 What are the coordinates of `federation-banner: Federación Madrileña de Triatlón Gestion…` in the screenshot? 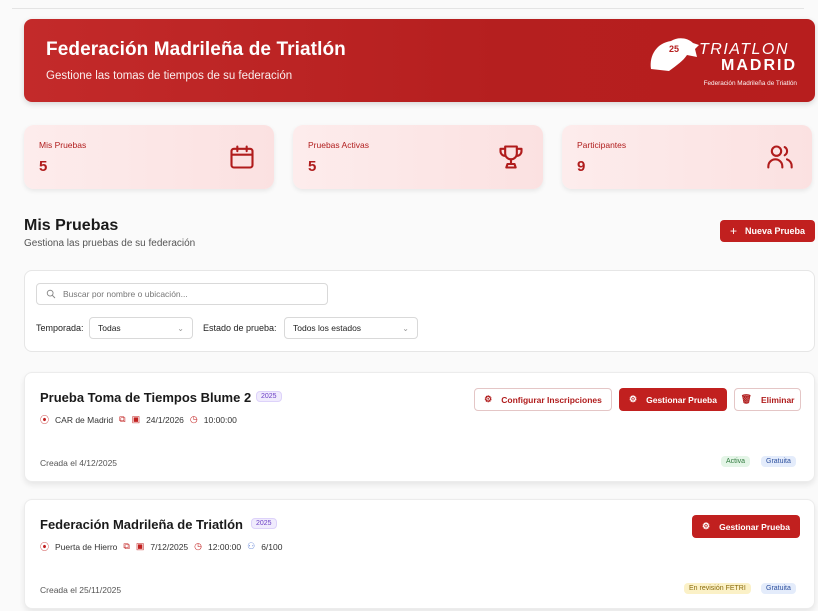 It's located at (419, 60).